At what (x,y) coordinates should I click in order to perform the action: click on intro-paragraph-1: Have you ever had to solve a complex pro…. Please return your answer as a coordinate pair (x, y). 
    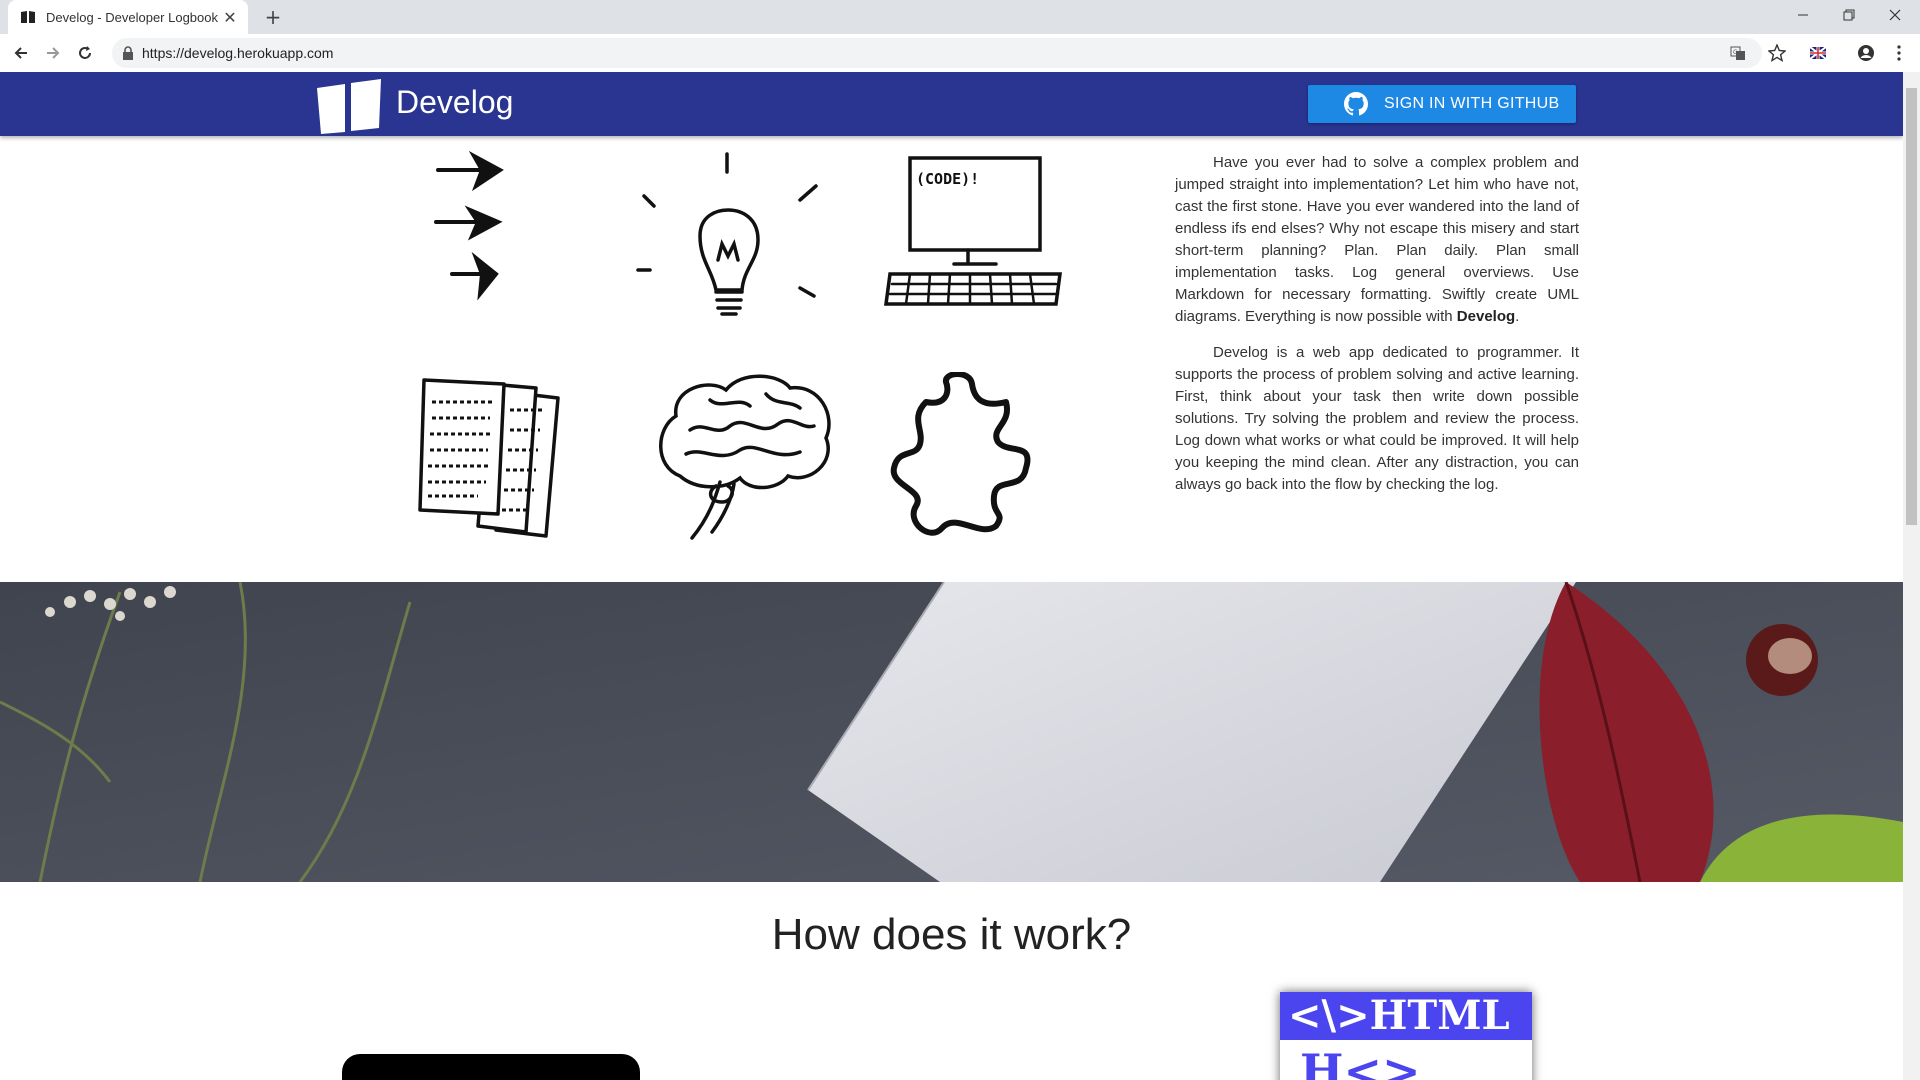
    Looking at the image, I should click on (1377, 239).